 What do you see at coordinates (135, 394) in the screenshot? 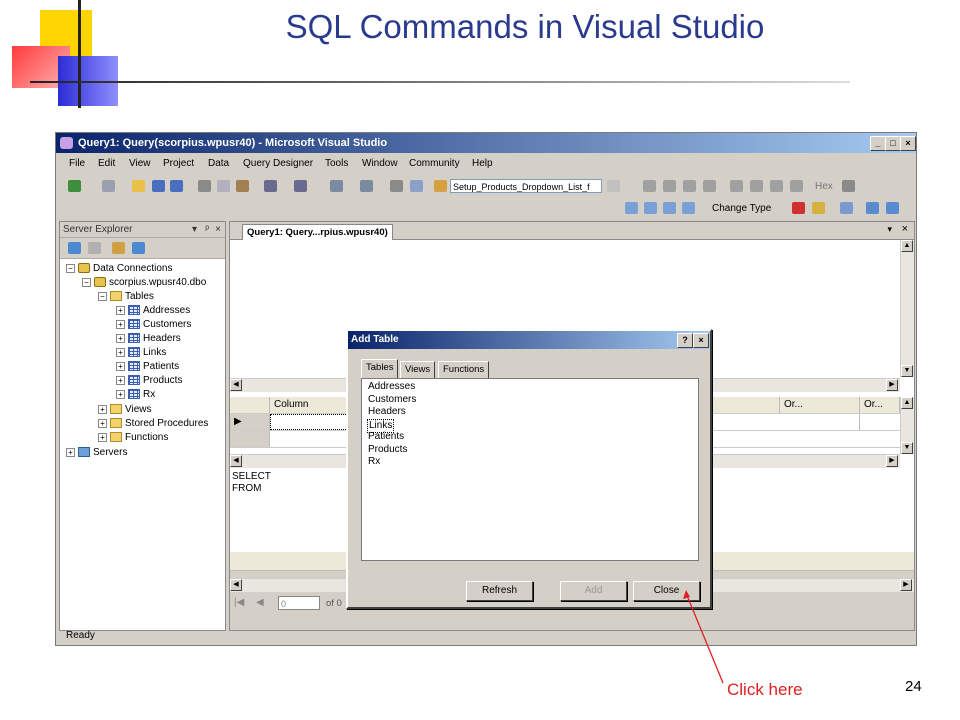
I see `tree-node-table-rx: + Rx` at bounding box center [135, 394].